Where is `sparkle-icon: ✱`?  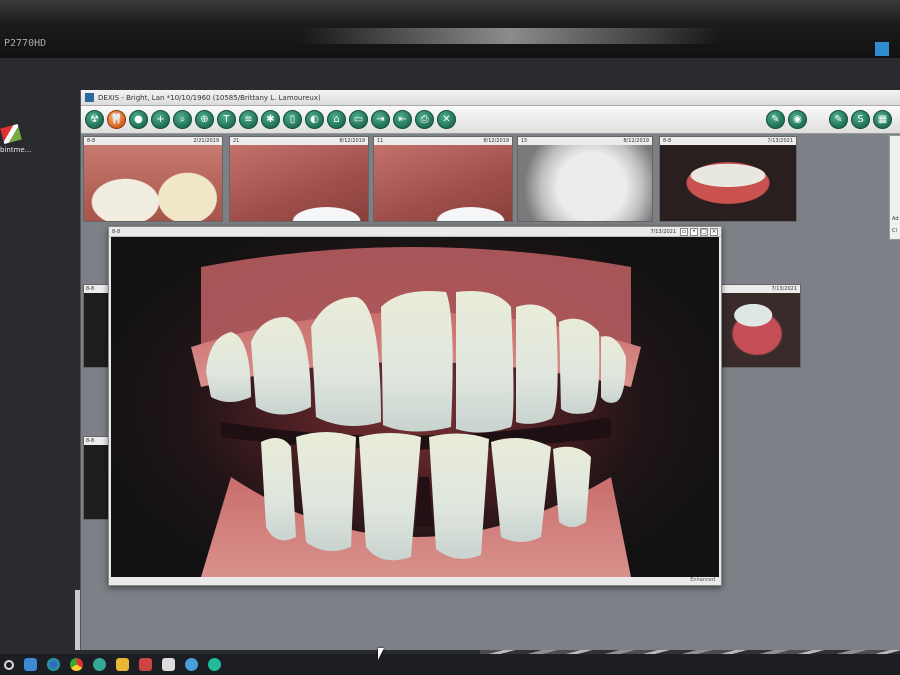 sparkle-icon: ✱ is located at coordinates (270, 119).